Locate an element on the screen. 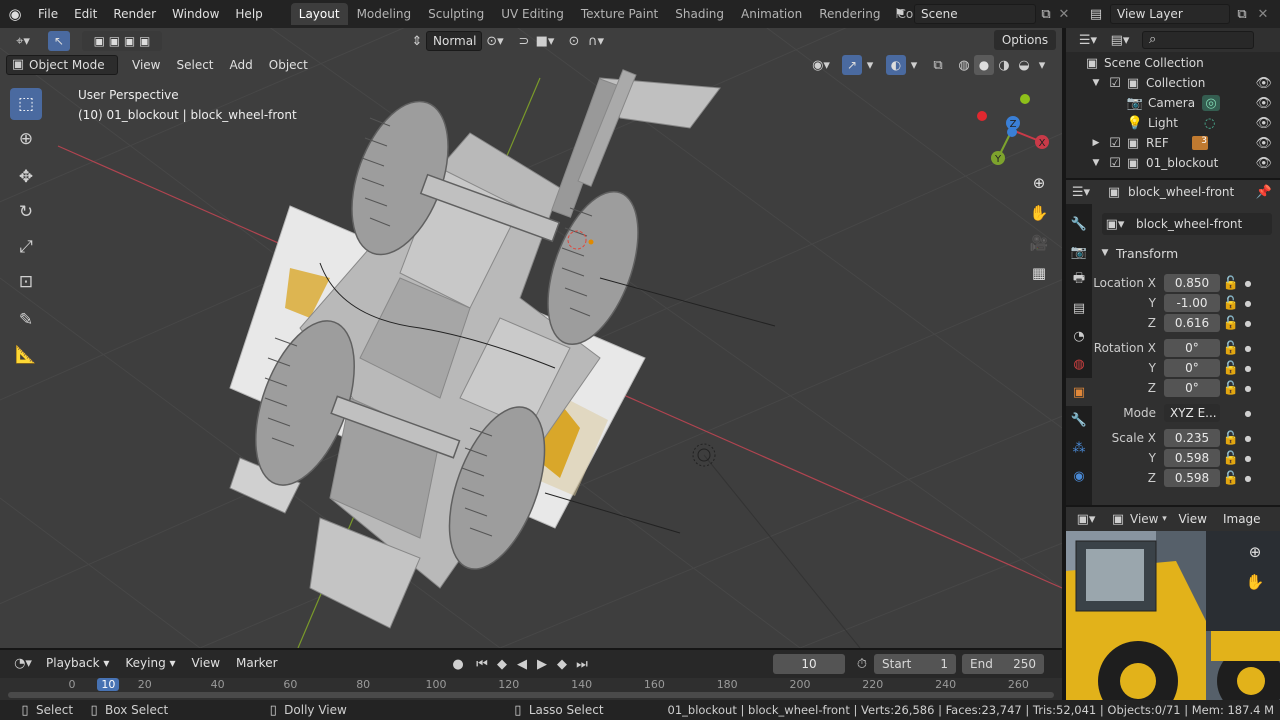 This screenshot has height=720, width=1280. outliner-item-collection: ▼ ☑ ▣ Collection 👁 is located at coordinates (1173, 83).